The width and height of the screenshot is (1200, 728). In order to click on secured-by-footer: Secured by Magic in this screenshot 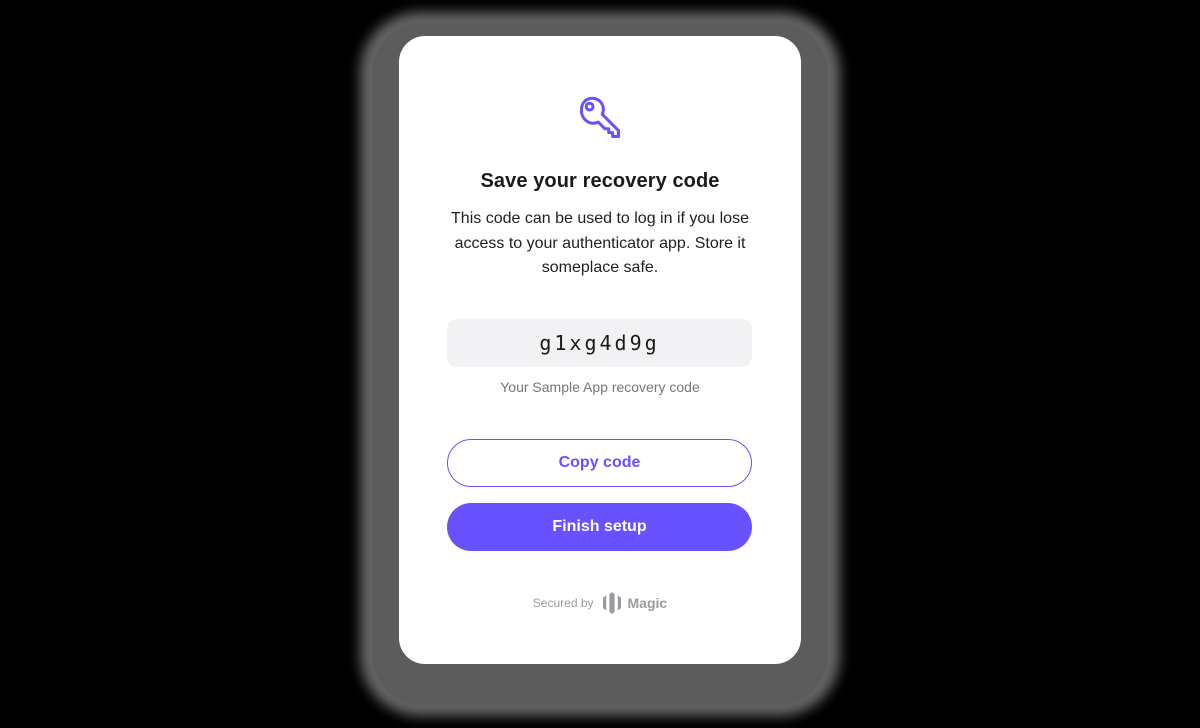, I will do `click(600, 603)`.